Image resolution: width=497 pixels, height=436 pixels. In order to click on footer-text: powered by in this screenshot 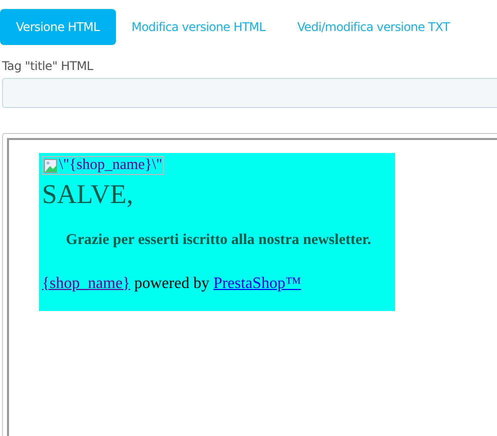, I will do `click(172, 283)`.